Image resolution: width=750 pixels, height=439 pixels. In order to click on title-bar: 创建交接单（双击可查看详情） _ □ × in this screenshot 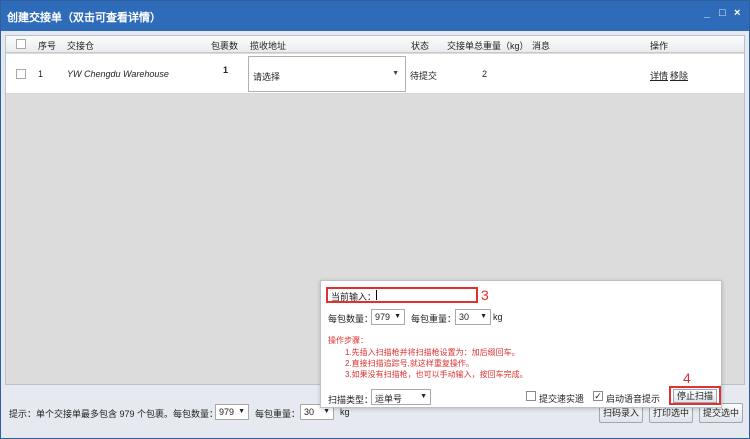, I will do `click(375, 16)`.